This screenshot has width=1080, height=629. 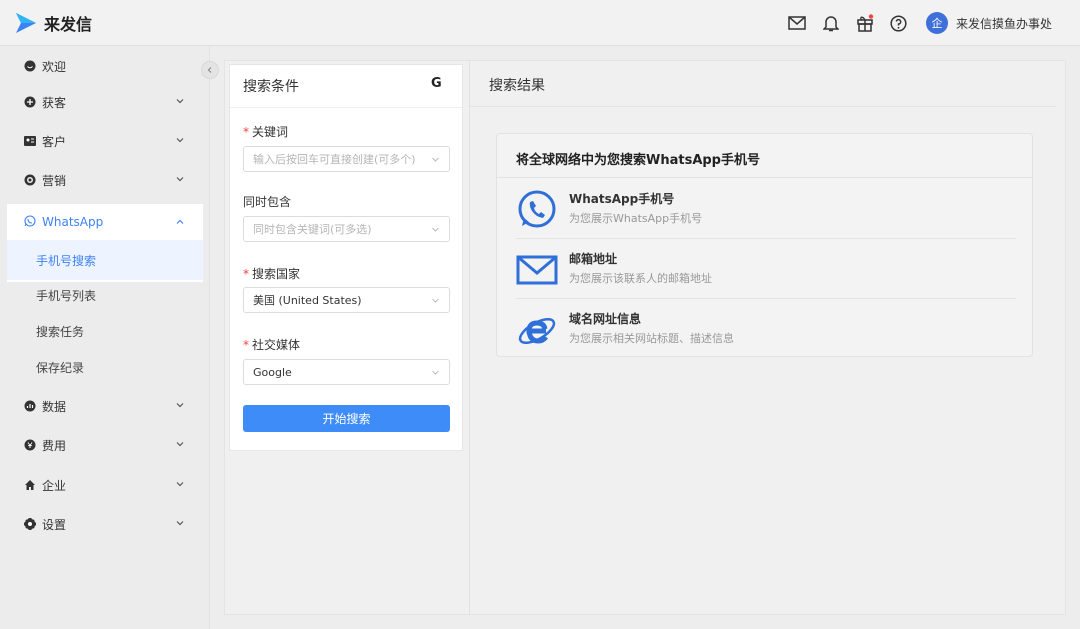 I want to click on feature-desc: 为您展示WhatsApp手机号, so click(x=636, y=218).